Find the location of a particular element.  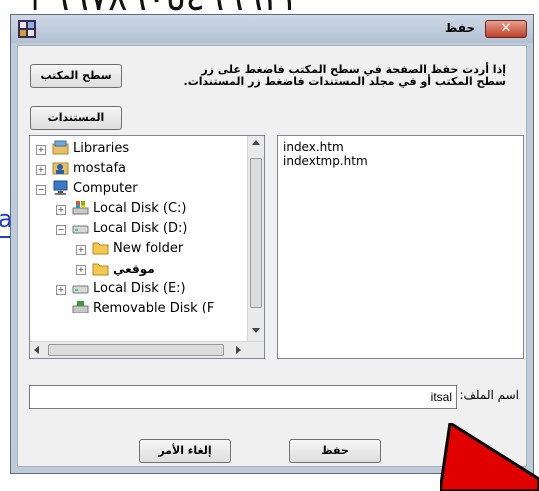

tree-vertical-scroll-thumb is located at coordinates (256, 233).